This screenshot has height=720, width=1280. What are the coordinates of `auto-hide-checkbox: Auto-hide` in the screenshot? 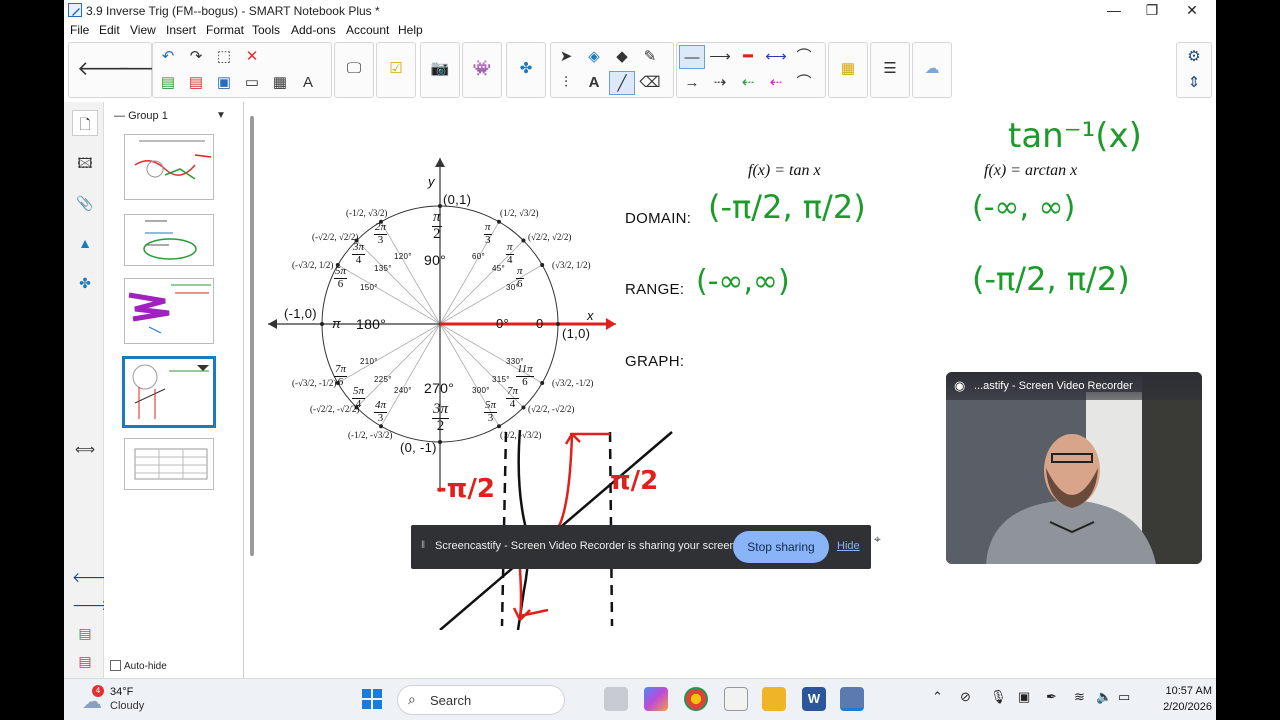 It's located at (138, 666).